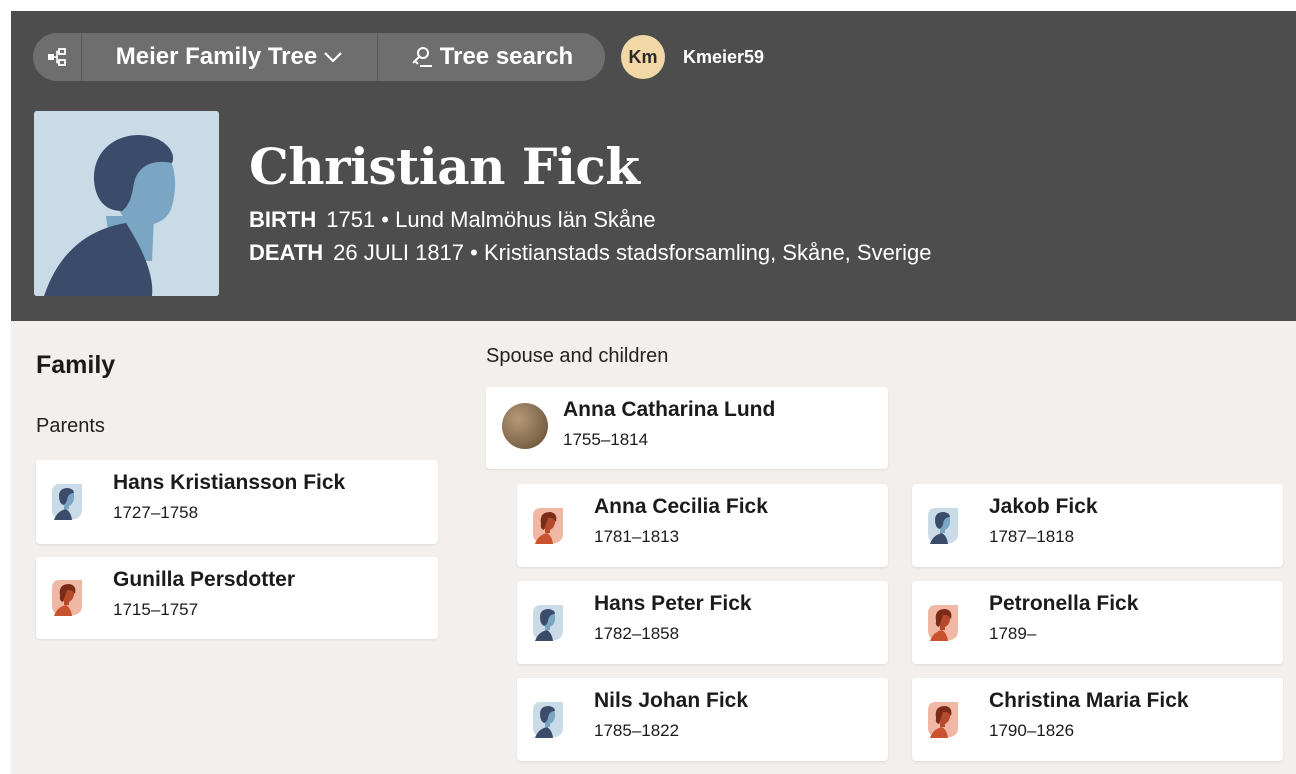 The height and width of the screenshot is (774, 1296). Describe the element at coordinates (671, 700) in the screenshot. I see `person-card-name: Nils Johan Fick` at that location.